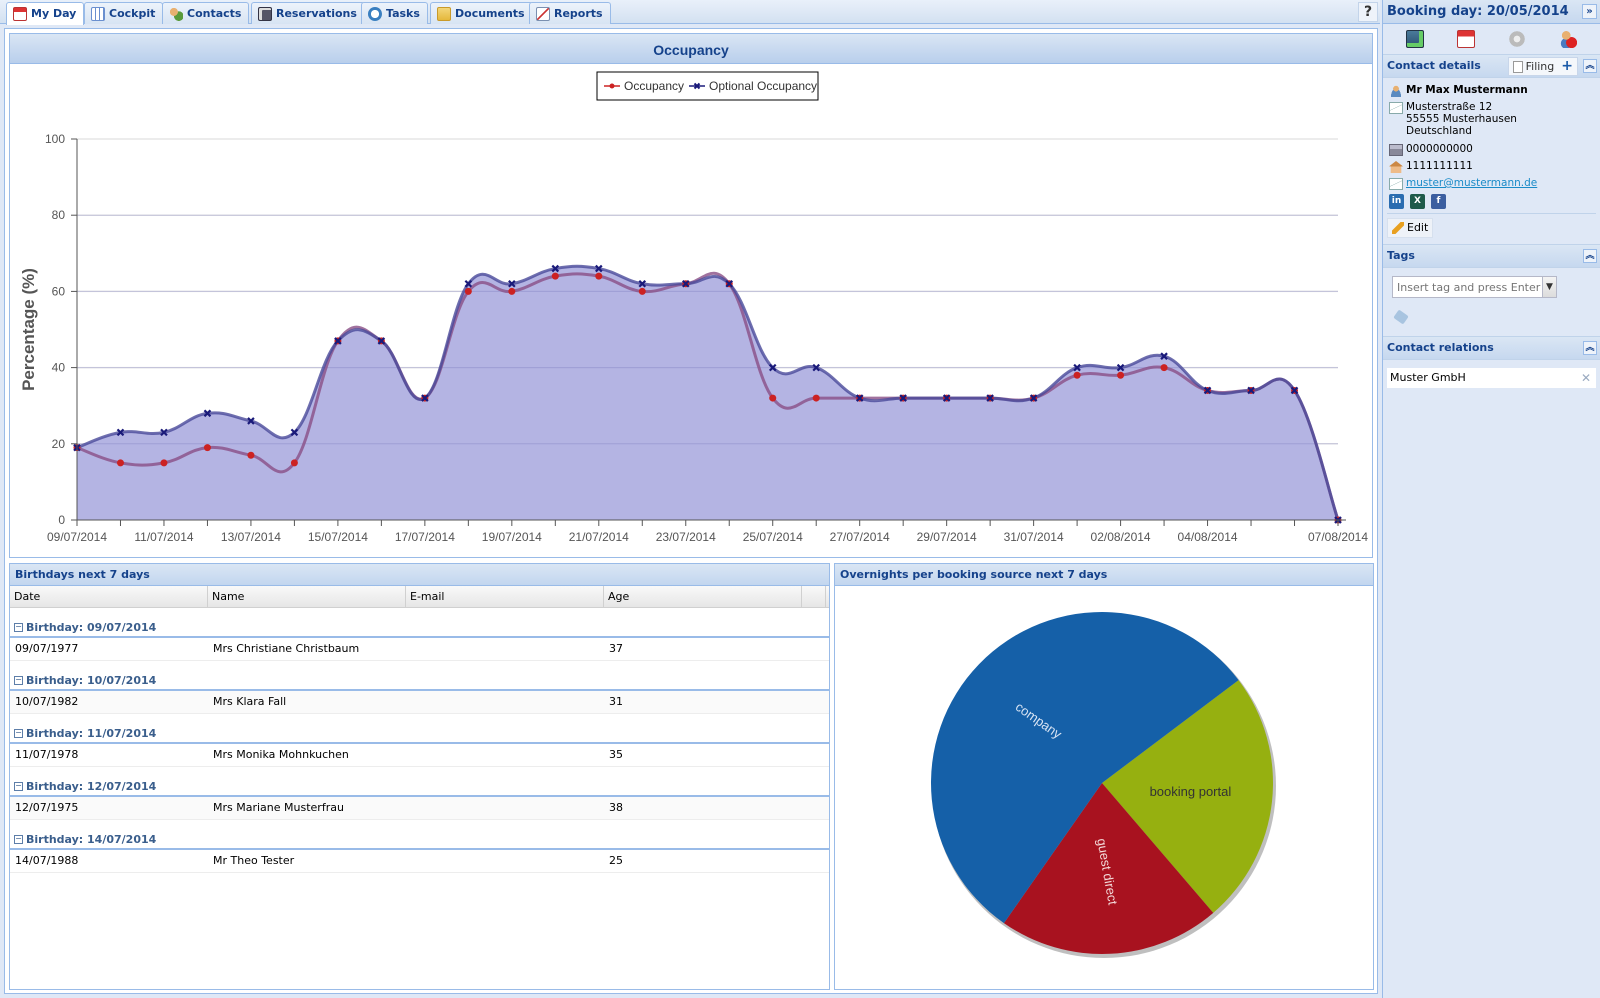 The width and height of the screenshot is (1600, 998). What do you see at coordinates (1491, 66) in the screenshot?
I see `contact-details-header: Contact details Filing + ︽` at bounding box center [1491, 66].